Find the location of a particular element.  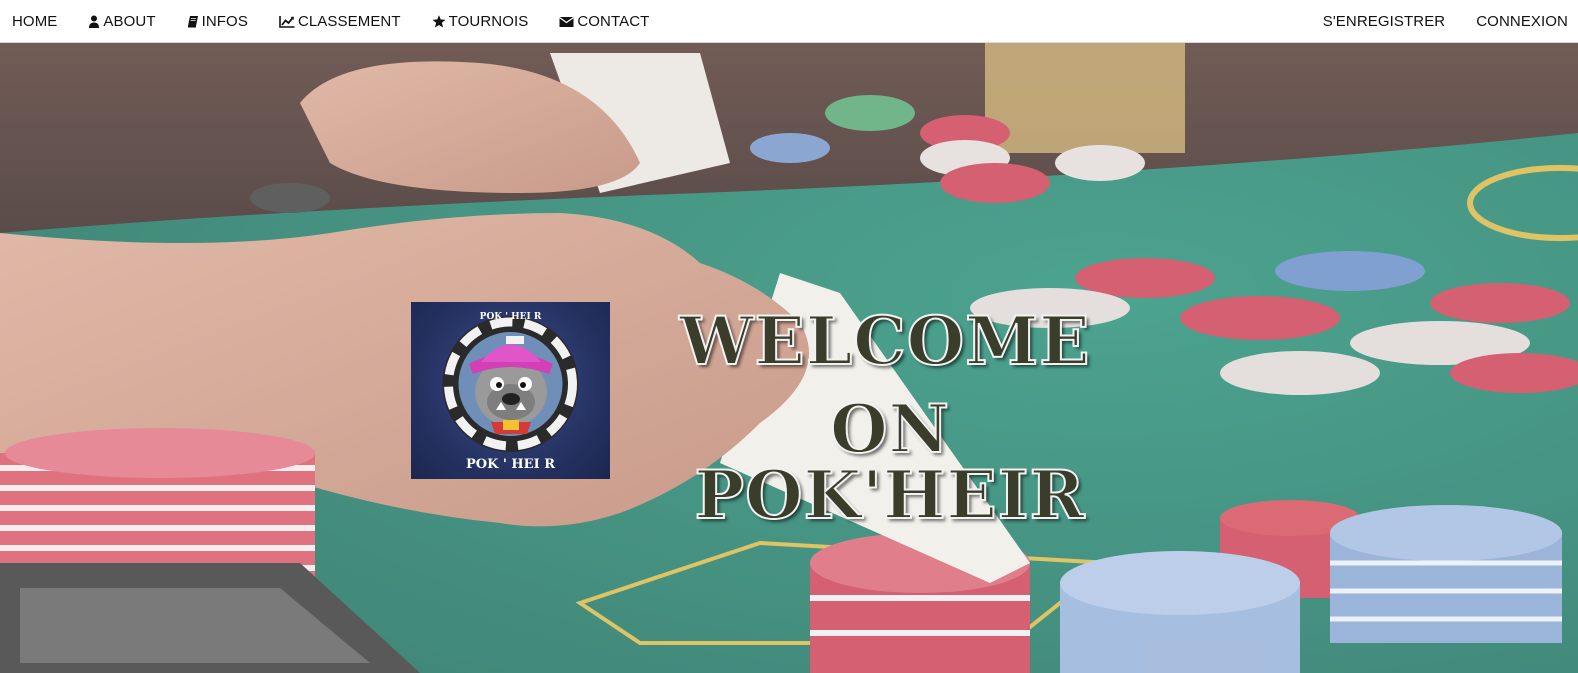

welcome-line-2: ON POK'HEIR is located at coordinates (889, 462).